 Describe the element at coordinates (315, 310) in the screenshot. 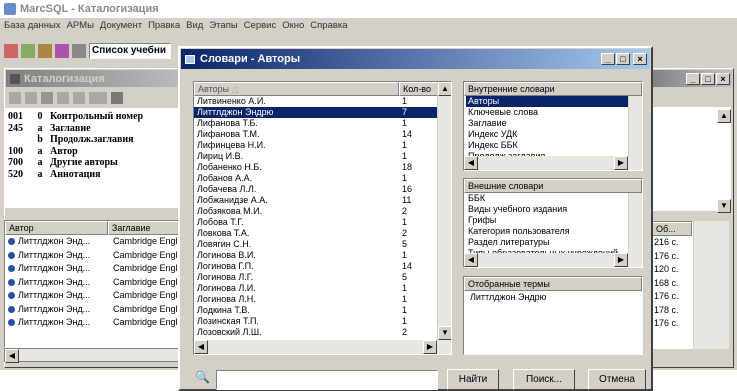

I see `author-row: Лодкина Т.В. 1` at that location.